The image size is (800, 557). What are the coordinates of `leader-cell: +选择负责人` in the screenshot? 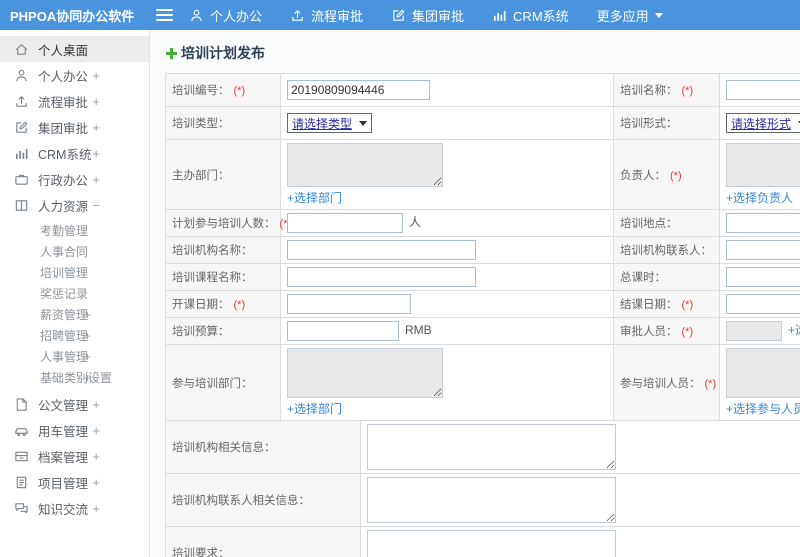 It's located at (759, 174).